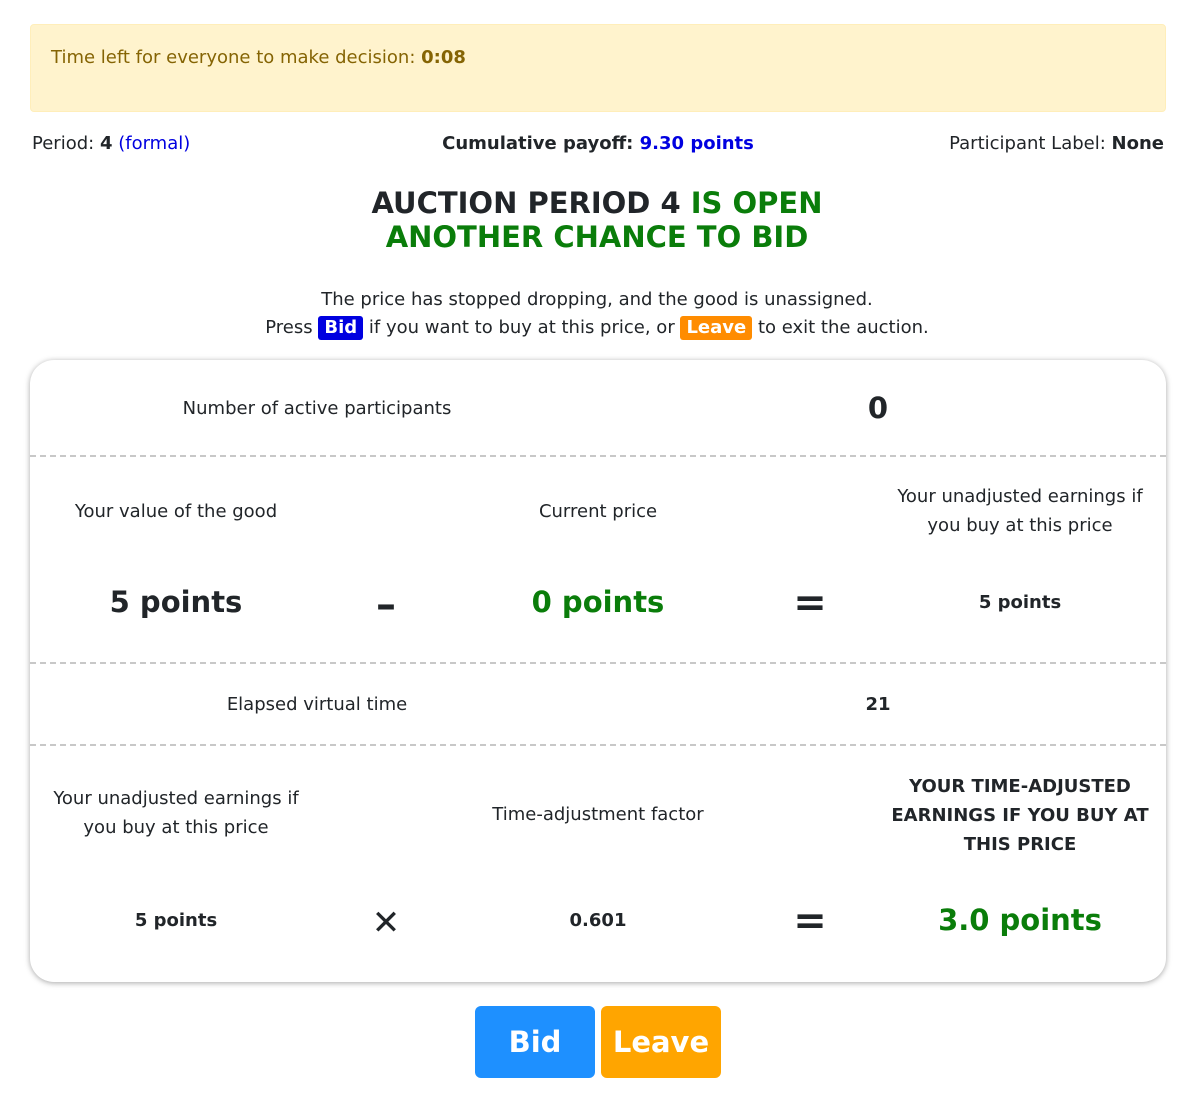  Describe the element at coordinates (233, 57) in the screenshot. I see `timer-label: Time left for everyone to make decision:` at that location.